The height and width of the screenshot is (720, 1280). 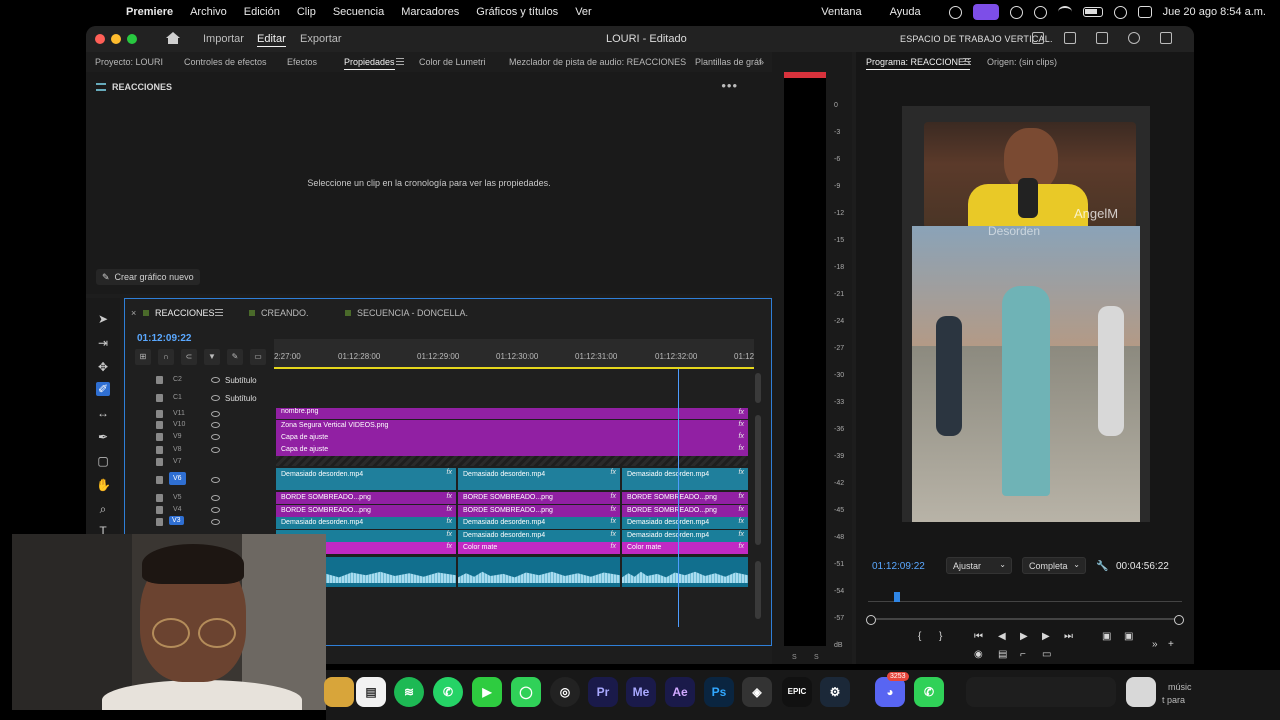 I want to click on tab-seq-reacciones: REACCIONES, so click(x=179, y=313).